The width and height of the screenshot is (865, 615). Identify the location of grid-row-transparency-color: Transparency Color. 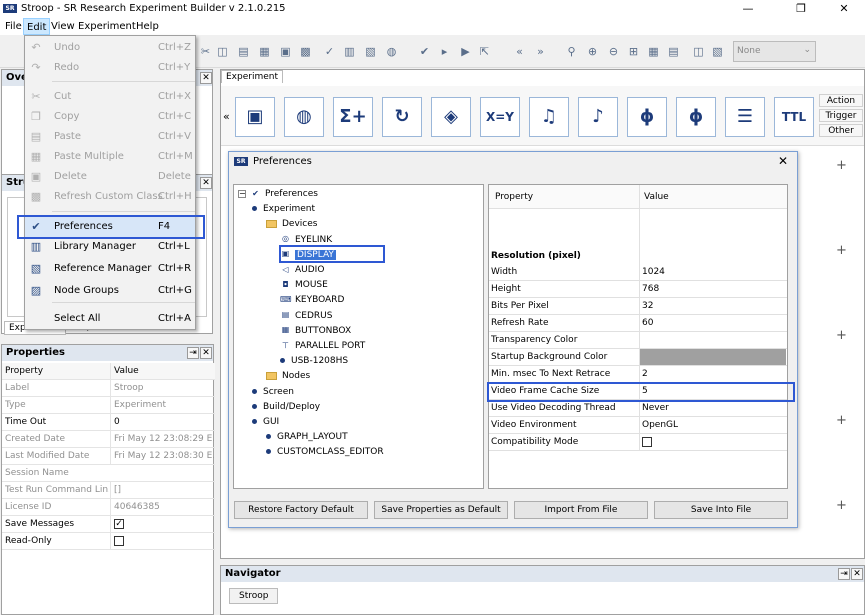
(638, 340).